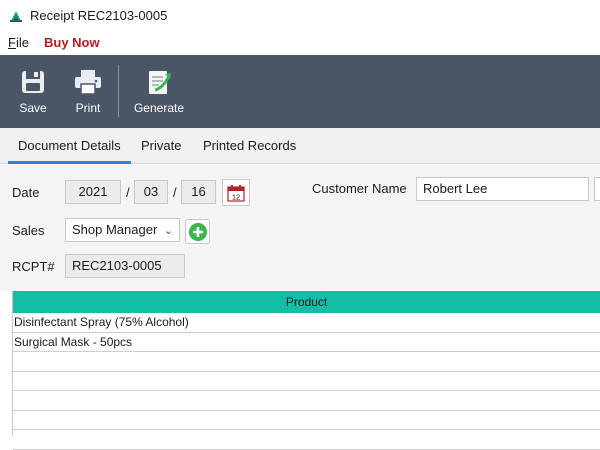 This screenshot has width=600, height=450. I want to click on date-year-field: 2021, so click(93, 192).